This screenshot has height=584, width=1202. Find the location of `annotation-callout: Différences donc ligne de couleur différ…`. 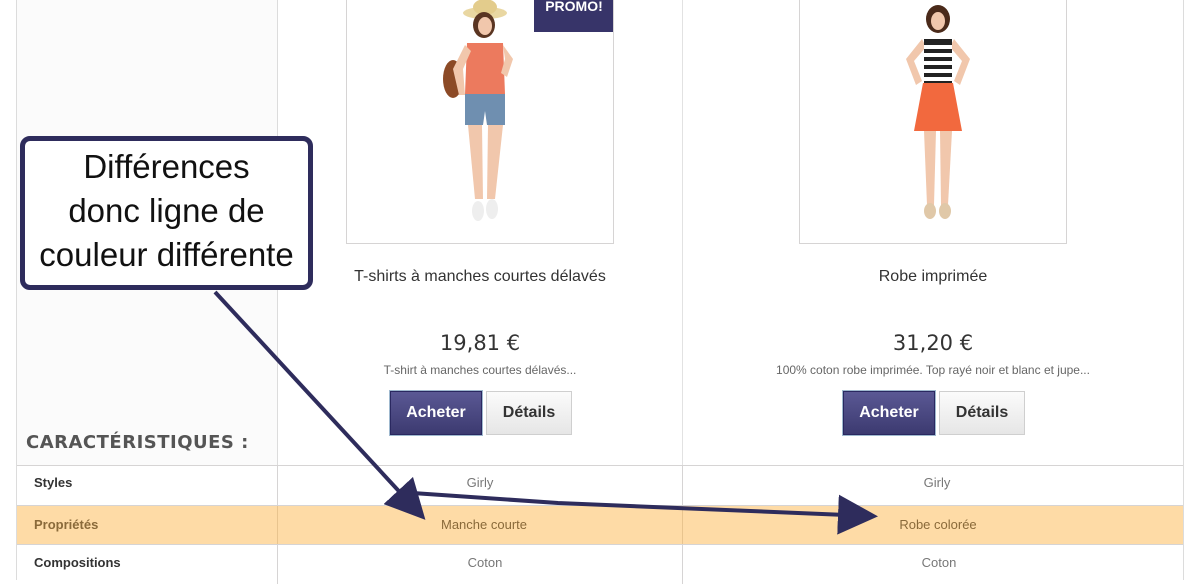

annotation-callout: Différences donc ligne de couleur différ… is located at coordinates (166, 213).